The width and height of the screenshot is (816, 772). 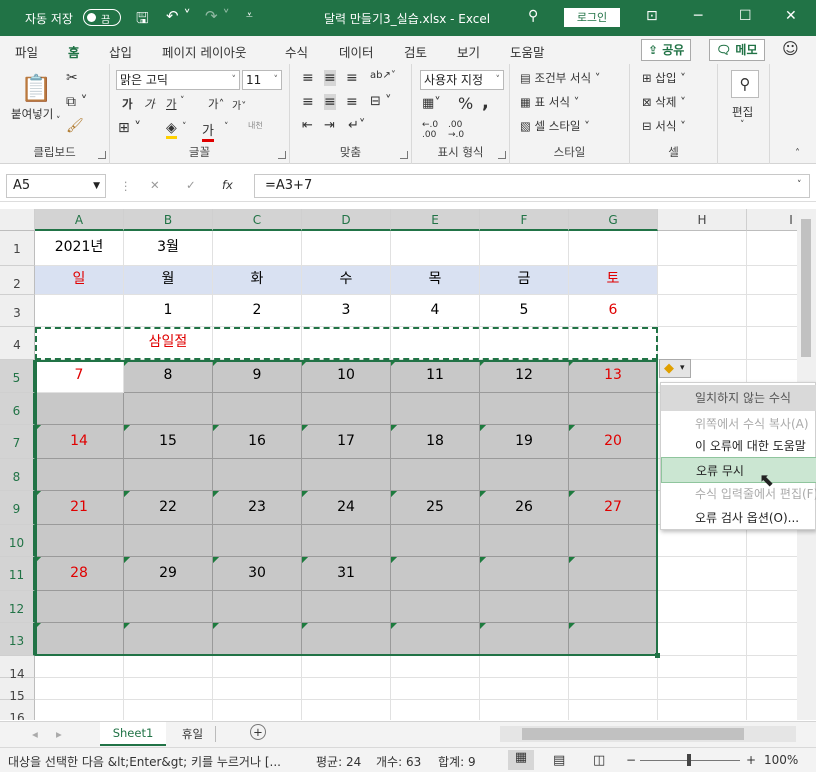 What do you see at coordinates (182, 101) in the screenshot?
I see `underline-dropdown-icon: ˅` at bounding box center [182, 101].